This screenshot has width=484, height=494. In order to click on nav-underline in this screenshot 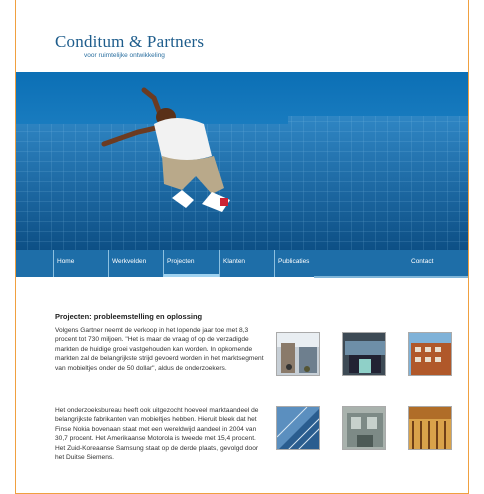, I will do `click(391, 277)`.